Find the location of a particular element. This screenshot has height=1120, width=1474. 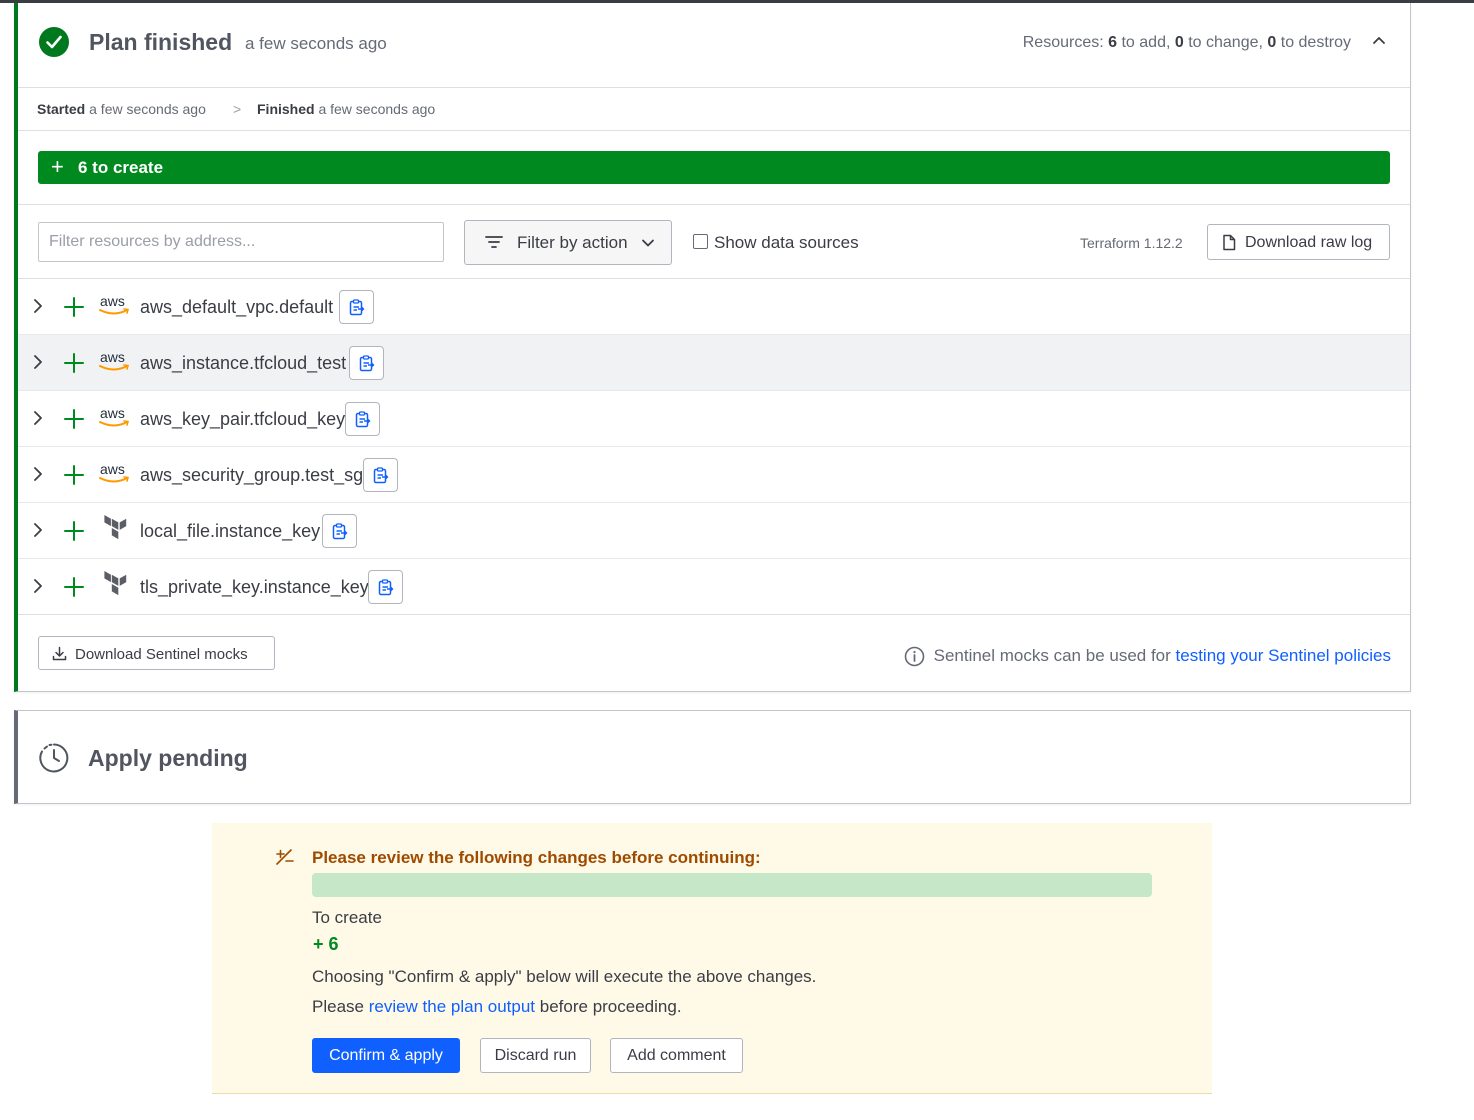

clock-icon is located at coordinates (54, 758).